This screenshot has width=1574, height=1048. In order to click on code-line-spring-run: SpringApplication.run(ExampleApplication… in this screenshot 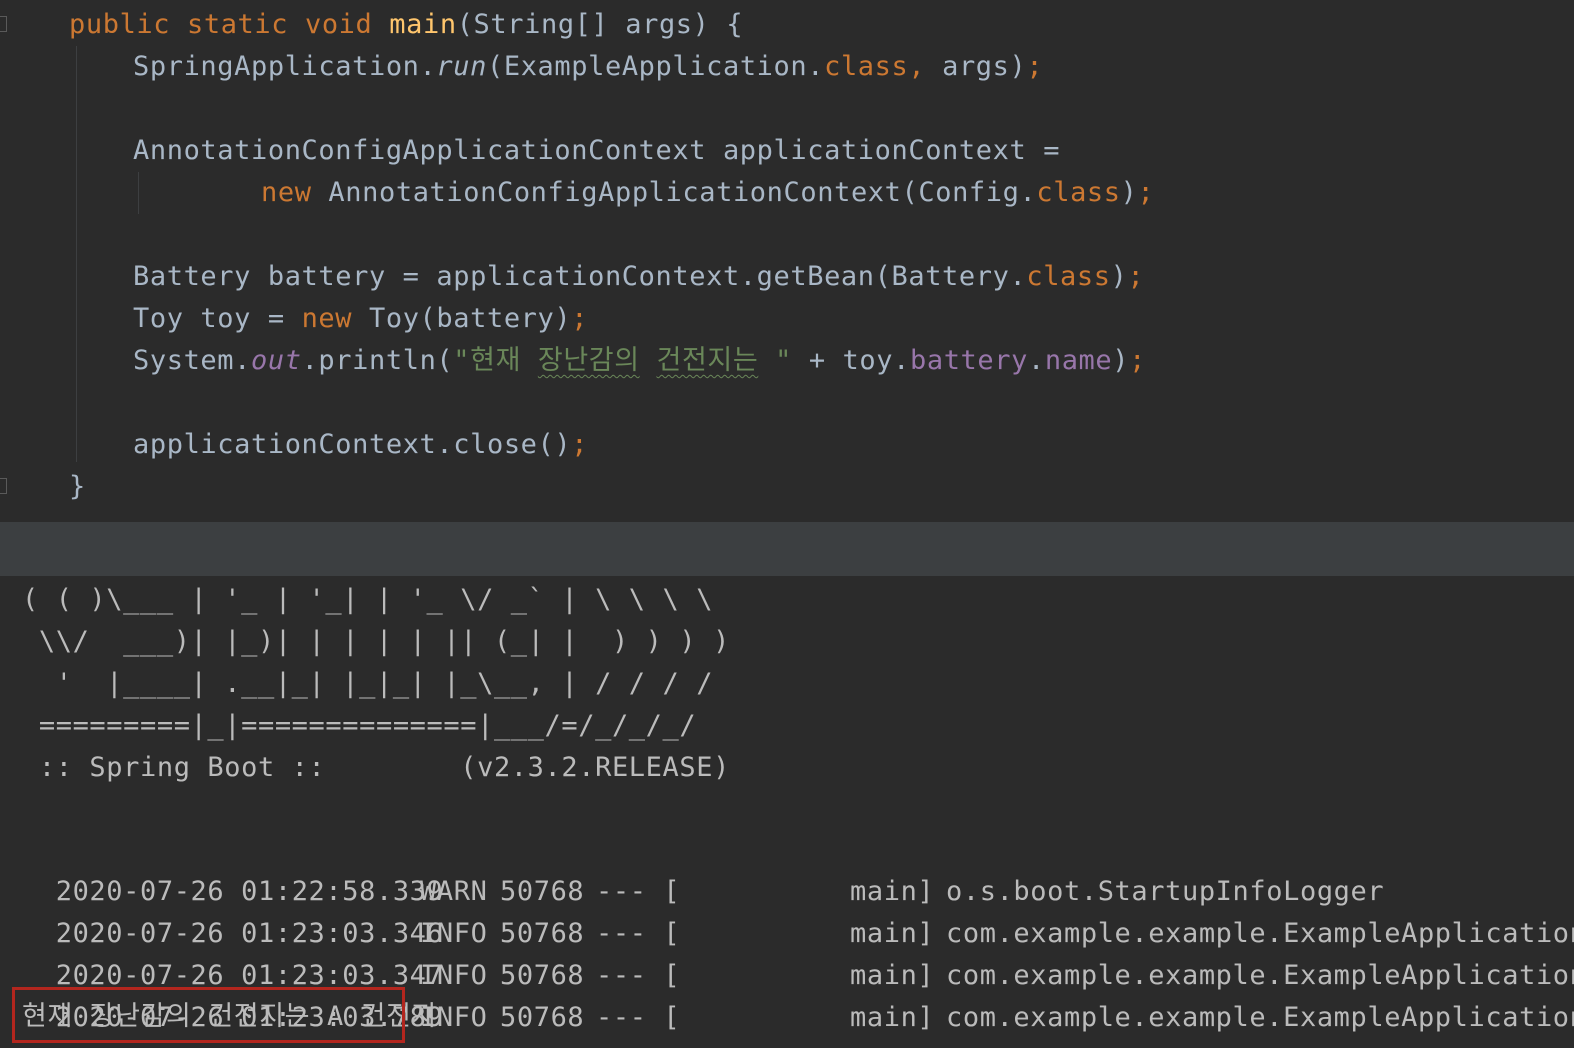, I will do `click(588, 67)`.